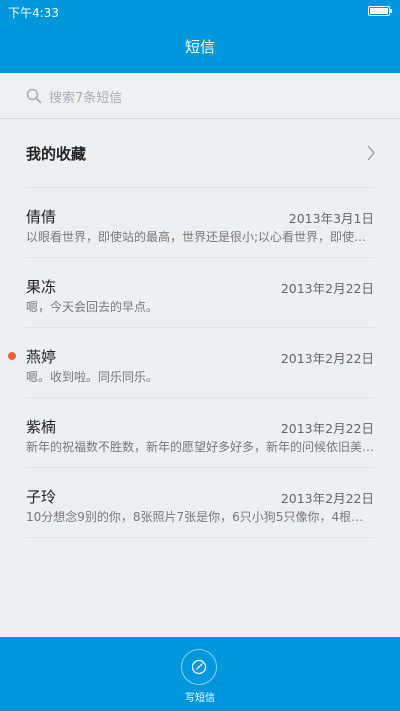 This screenshot has height=711, width=400. What do you see at coordinates (12, 356) in the screenshot?
I see `unread-indicator` at bounding box center [12, 356].